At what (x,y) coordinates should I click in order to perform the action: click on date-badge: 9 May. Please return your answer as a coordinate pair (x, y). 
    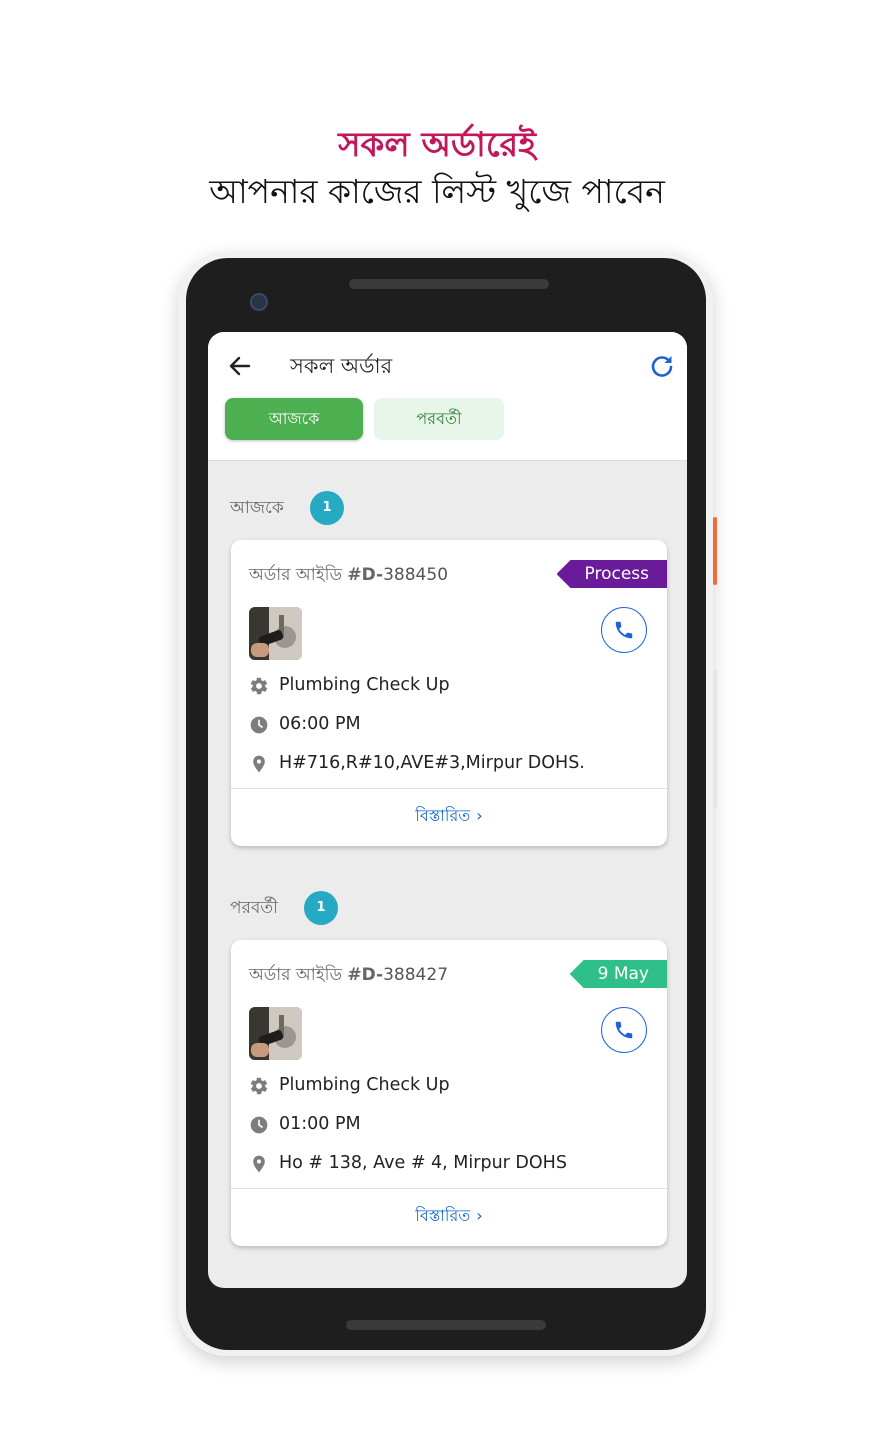
    Looking at the image, I should click on (618, 974).